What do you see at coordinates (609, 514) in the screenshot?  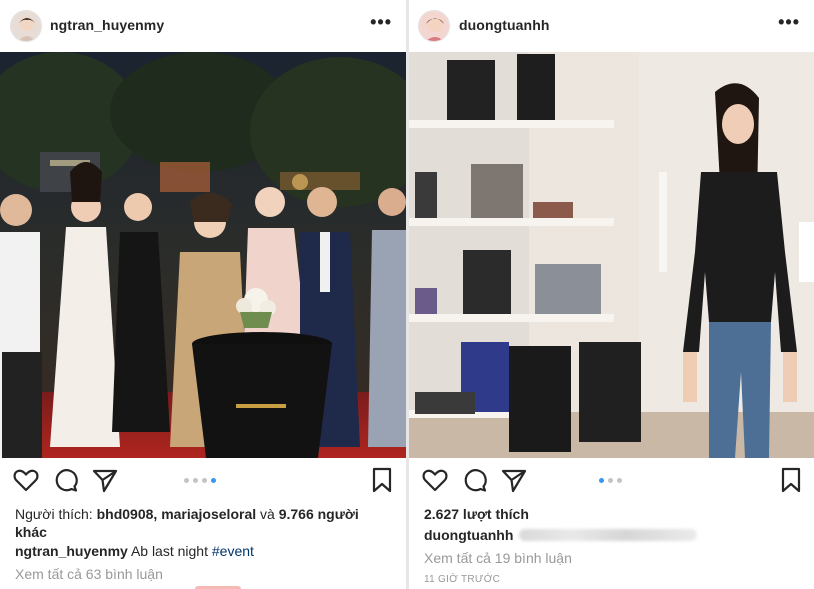 I see `likes-count: 2.627 lượt thích` at bounding box center [609, 514].